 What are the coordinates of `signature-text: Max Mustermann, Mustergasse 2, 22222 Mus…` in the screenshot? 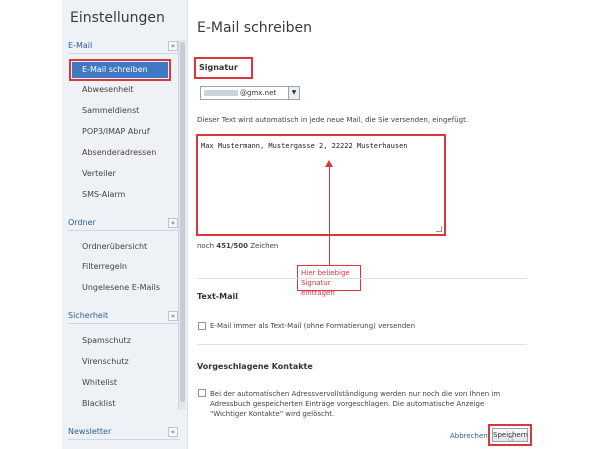 It's located at (304, 146).